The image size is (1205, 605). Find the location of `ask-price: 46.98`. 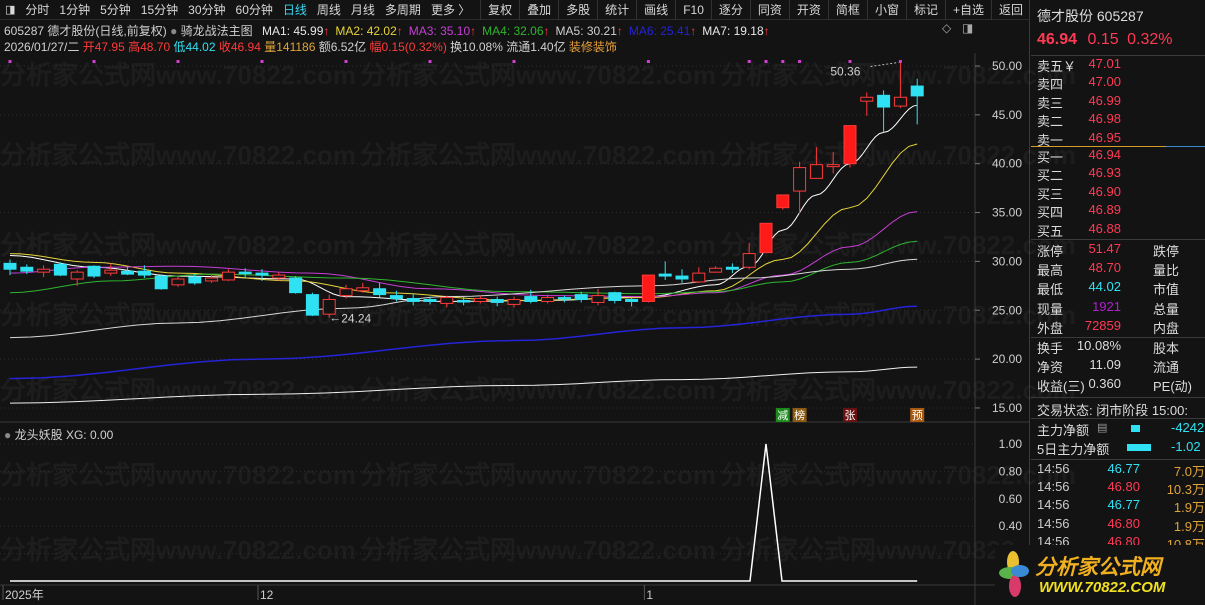

ask-price: 46.98 is located at coordinates (1104, 118).